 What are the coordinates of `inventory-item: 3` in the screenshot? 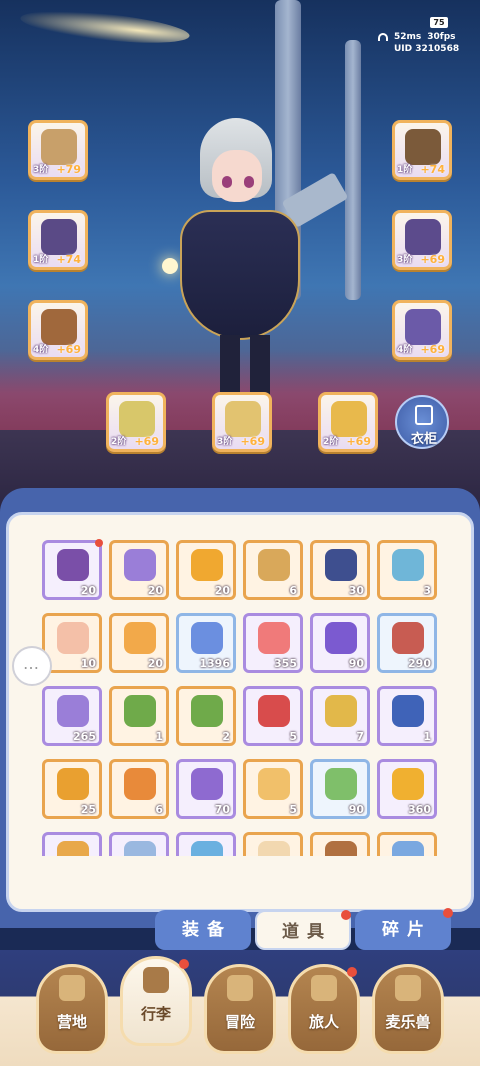 It's located at (407, 570).